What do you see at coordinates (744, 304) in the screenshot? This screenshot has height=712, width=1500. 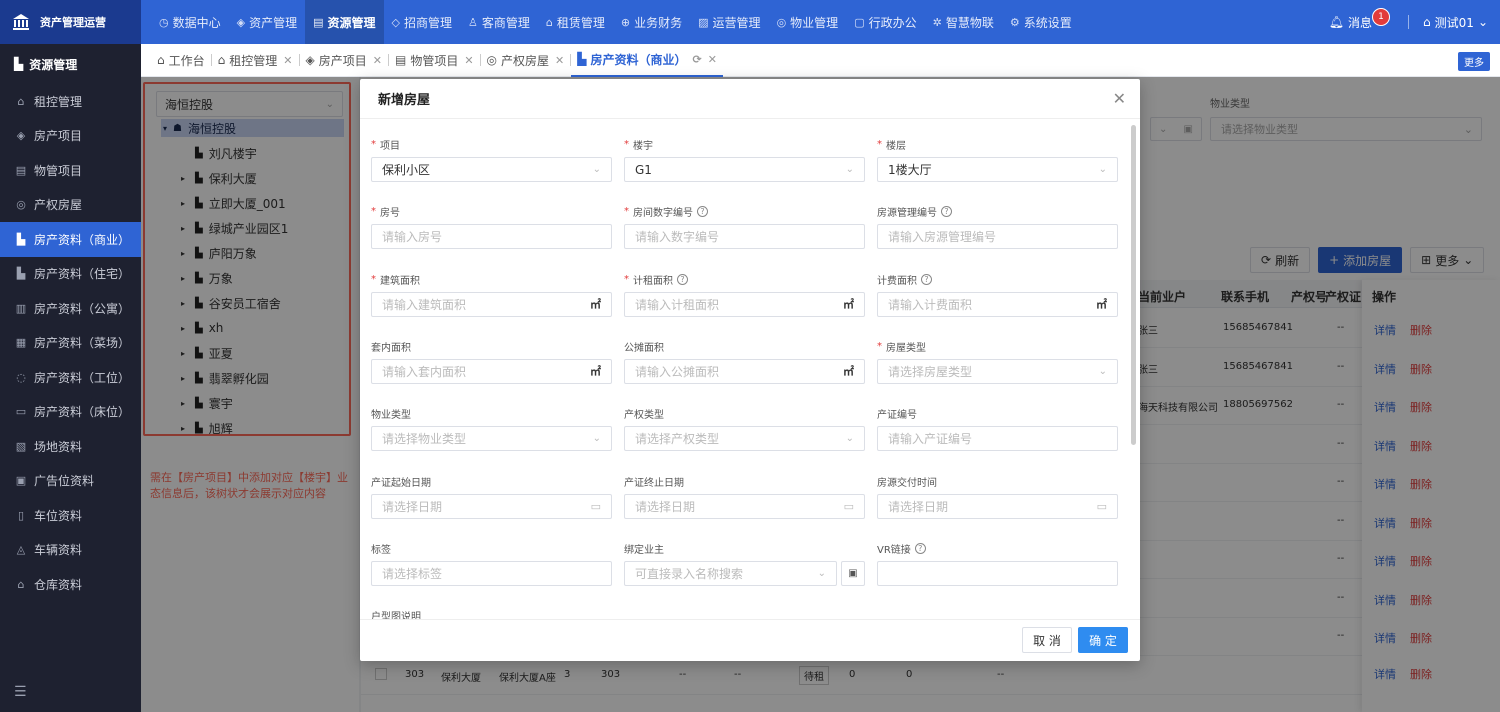 I see `rent-area-field: 请输入计租面积 ㎡` at bounding box center [744, 304].